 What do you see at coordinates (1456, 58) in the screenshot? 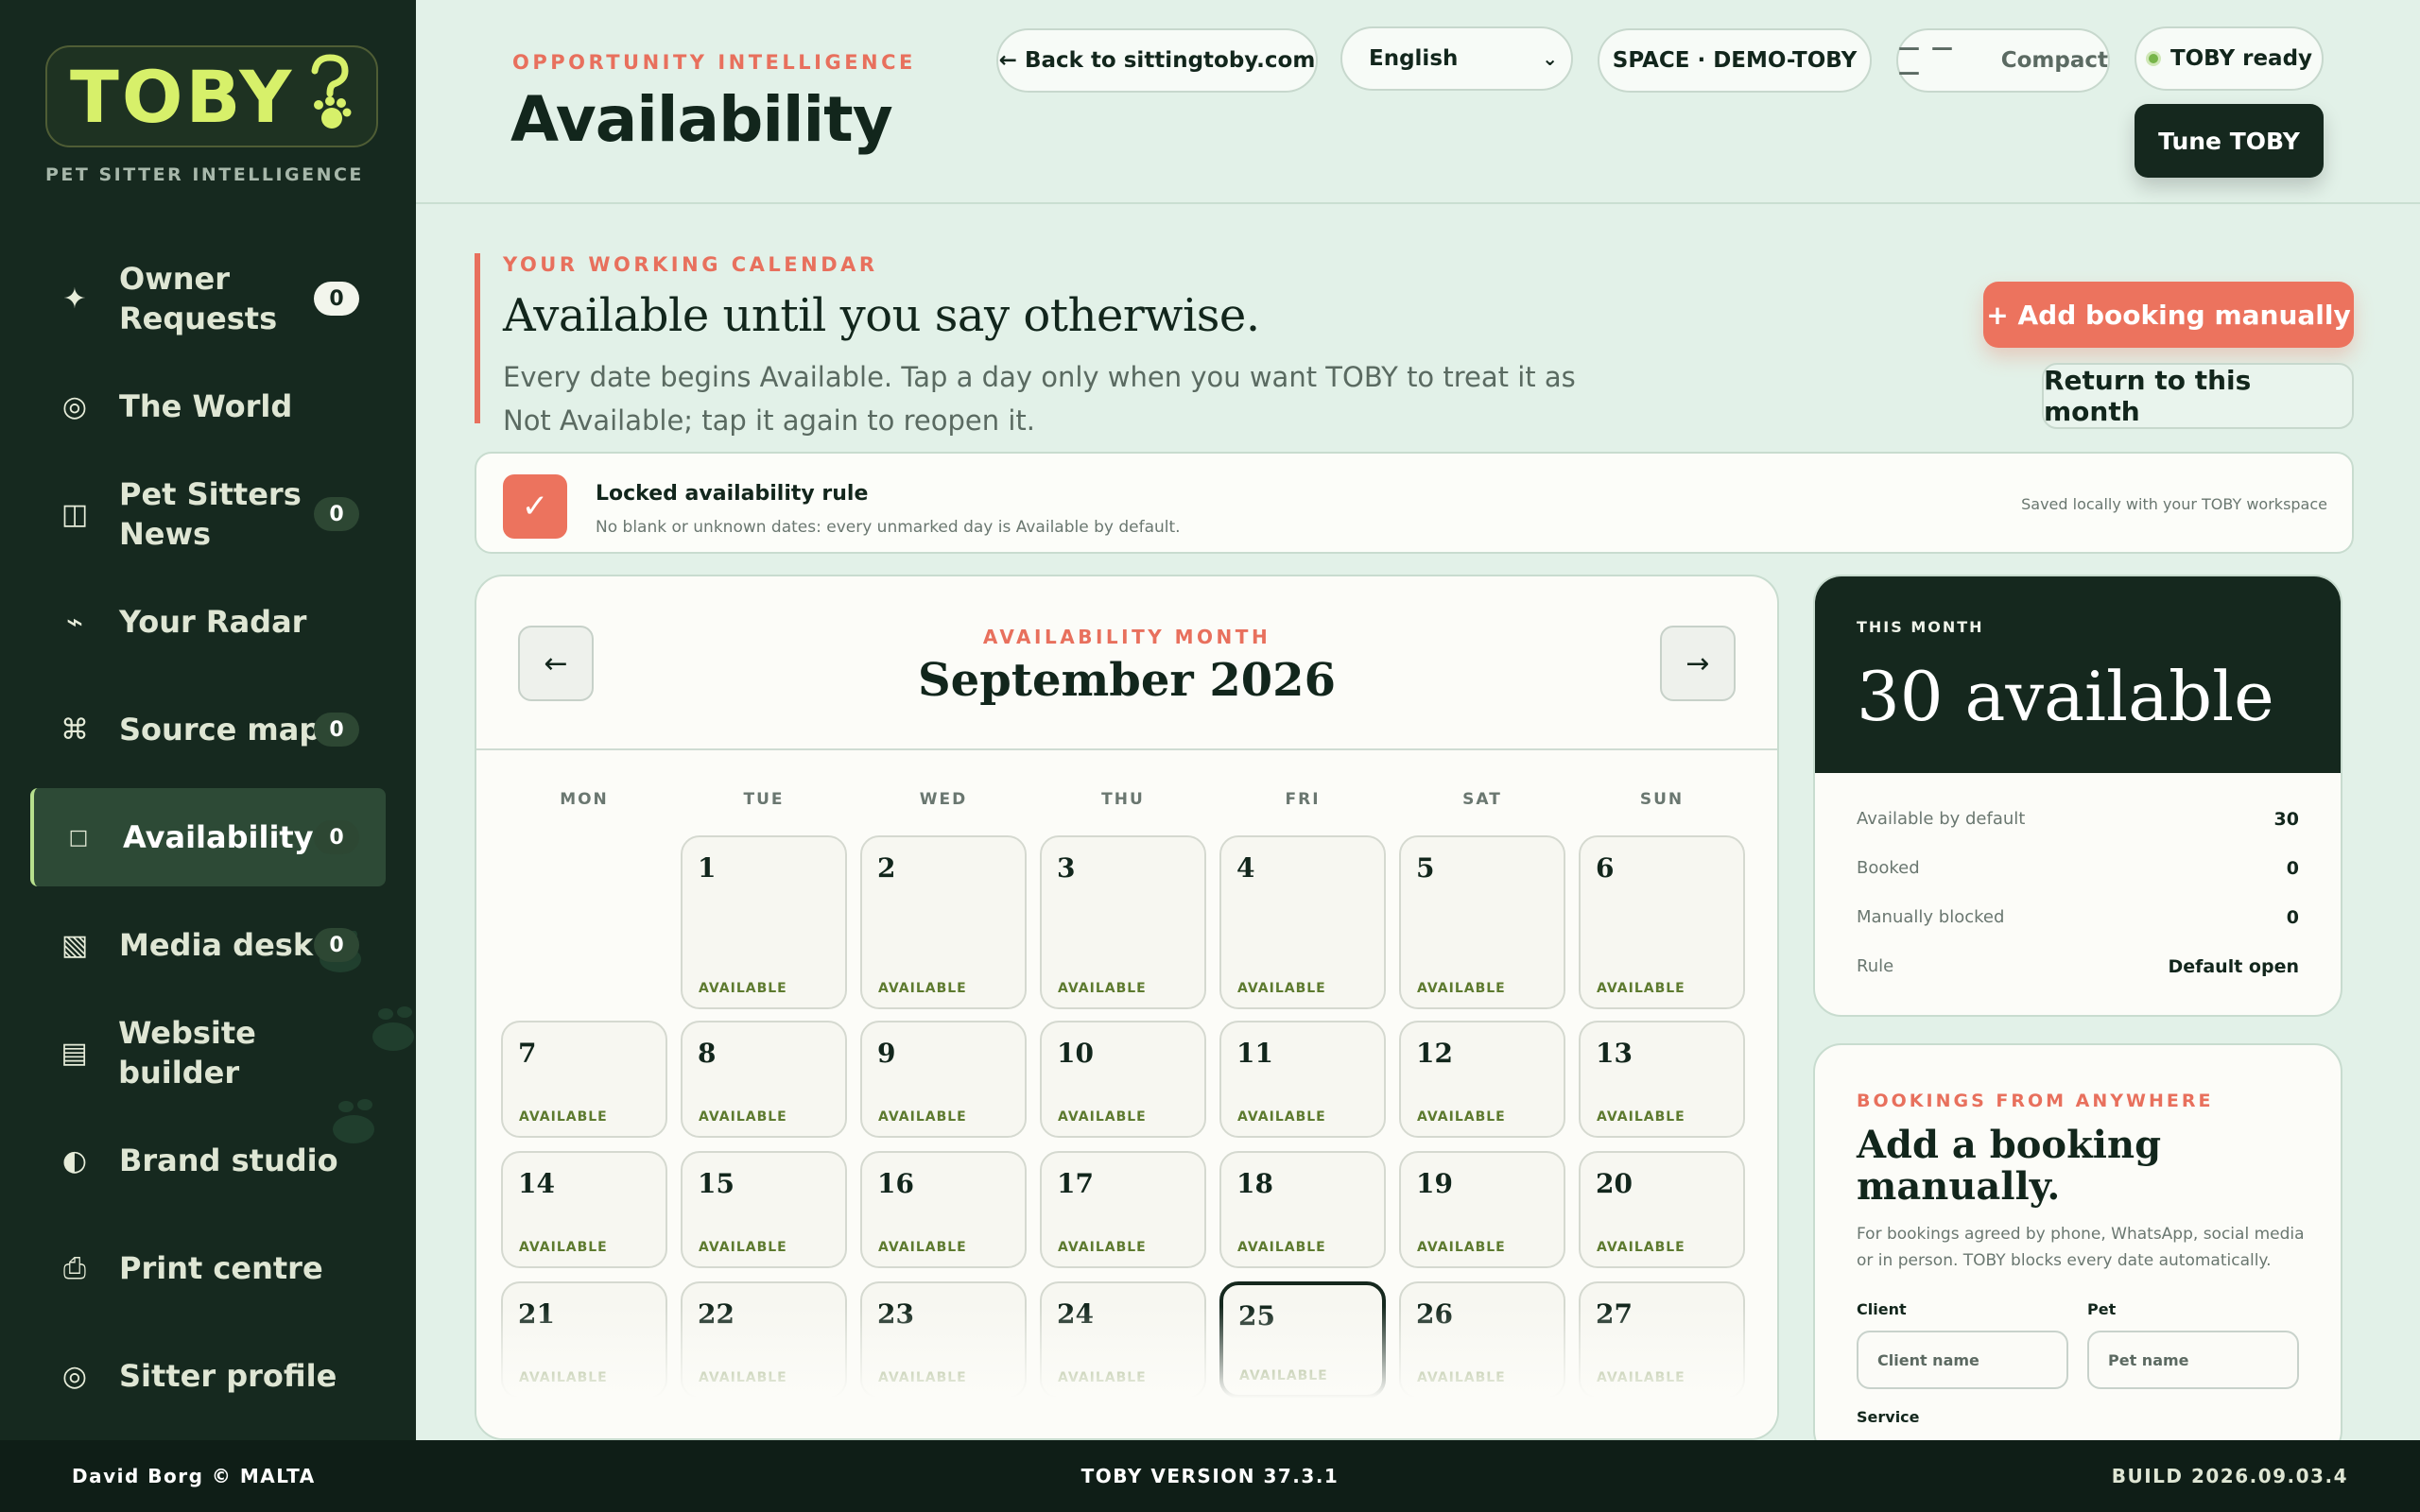
I see `language-select: English ⌄` at bounding box center [1456, 58].